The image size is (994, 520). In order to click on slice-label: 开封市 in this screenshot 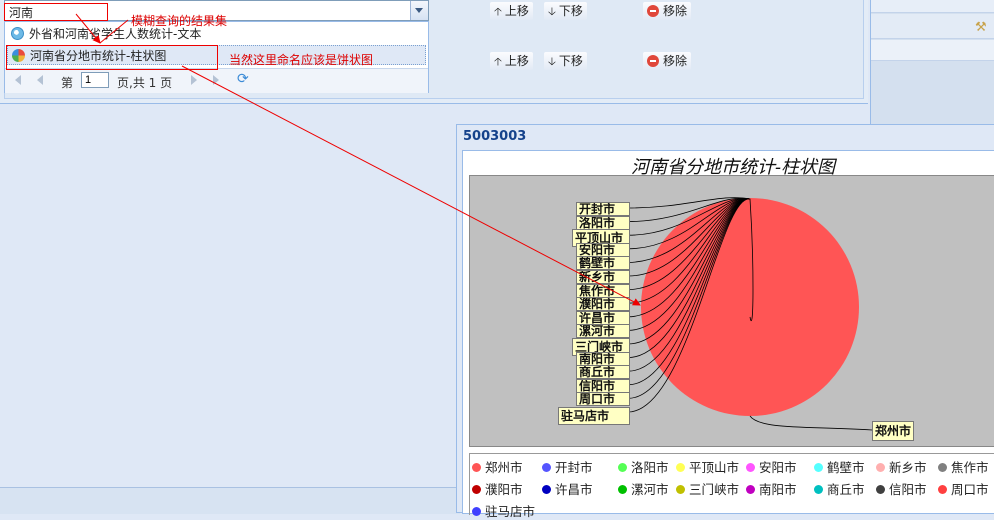, I will do `click(603, 209)`.